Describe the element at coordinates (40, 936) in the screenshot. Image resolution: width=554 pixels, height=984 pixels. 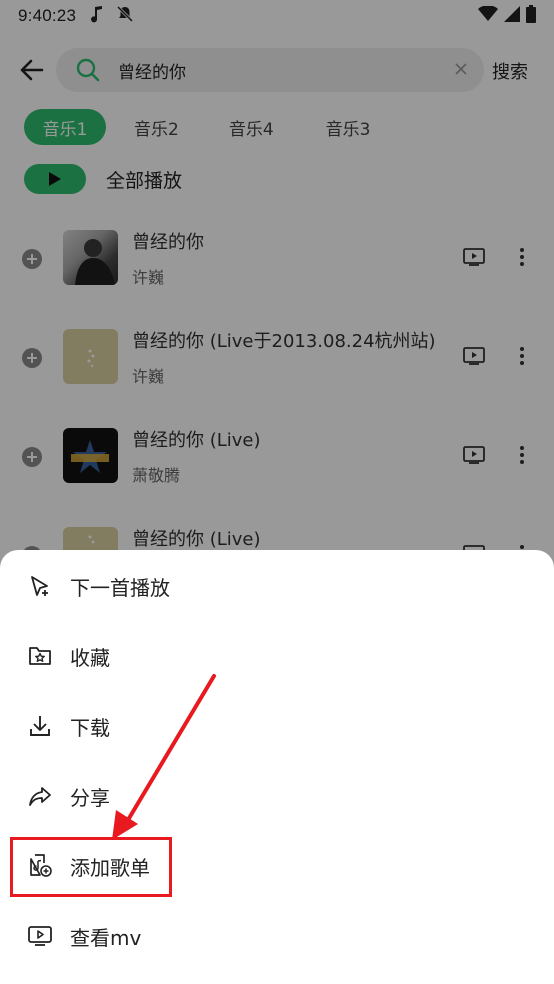
I see `mv-icon` at that location.